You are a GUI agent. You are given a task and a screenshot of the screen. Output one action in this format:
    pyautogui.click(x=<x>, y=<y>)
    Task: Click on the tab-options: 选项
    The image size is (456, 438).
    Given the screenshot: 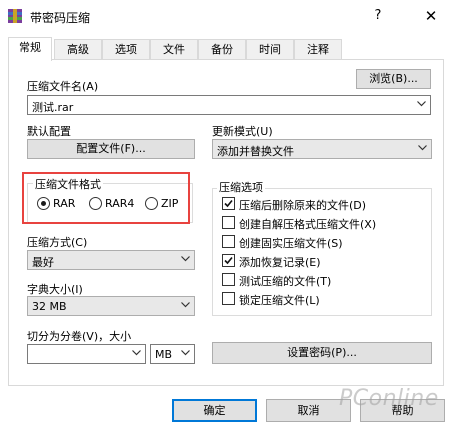 What is the action you would take?
    pyautogui.click(x=126, y=49)
    